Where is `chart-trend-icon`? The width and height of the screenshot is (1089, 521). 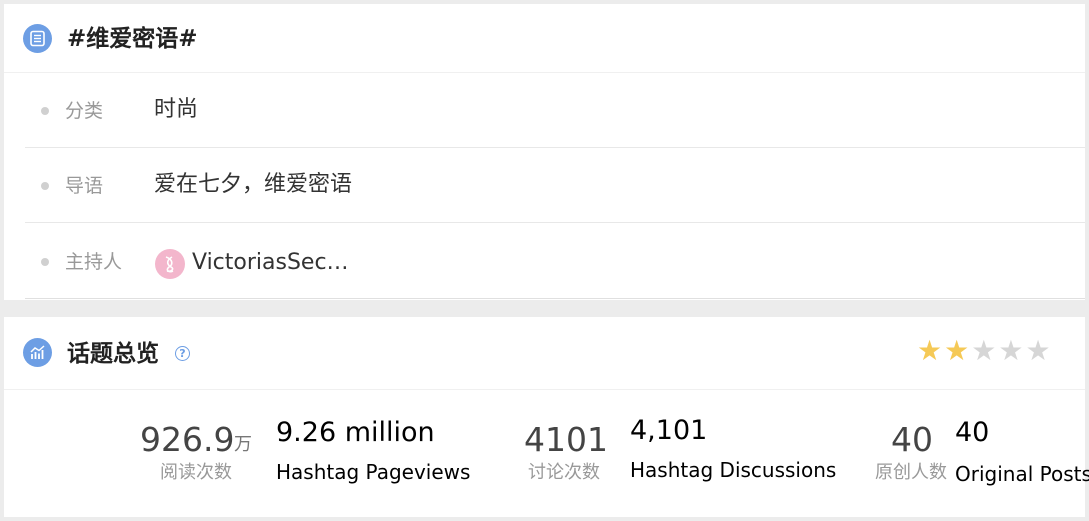
chart-trend-icon is located at coordinates (37, 352).